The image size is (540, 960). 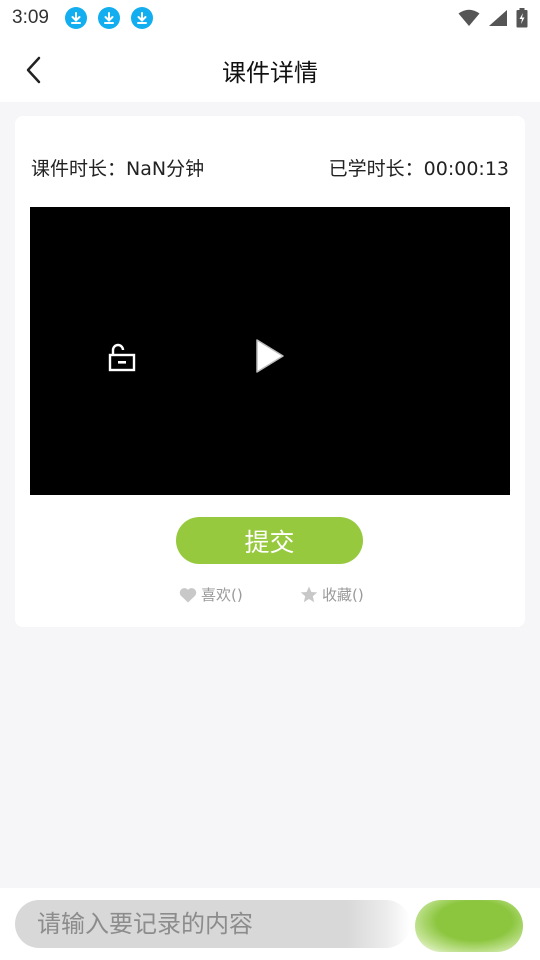 I want to click on star-icon, so click(x=309, y=594).